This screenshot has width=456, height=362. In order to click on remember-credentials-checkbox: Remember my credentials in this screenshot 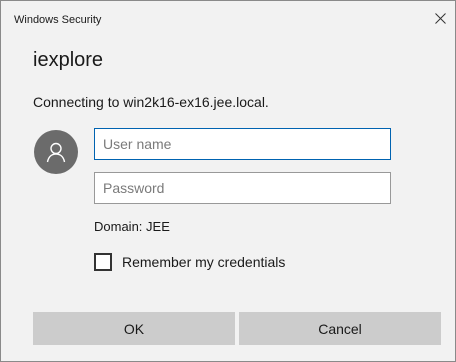, I will do `click(189, 262)`.